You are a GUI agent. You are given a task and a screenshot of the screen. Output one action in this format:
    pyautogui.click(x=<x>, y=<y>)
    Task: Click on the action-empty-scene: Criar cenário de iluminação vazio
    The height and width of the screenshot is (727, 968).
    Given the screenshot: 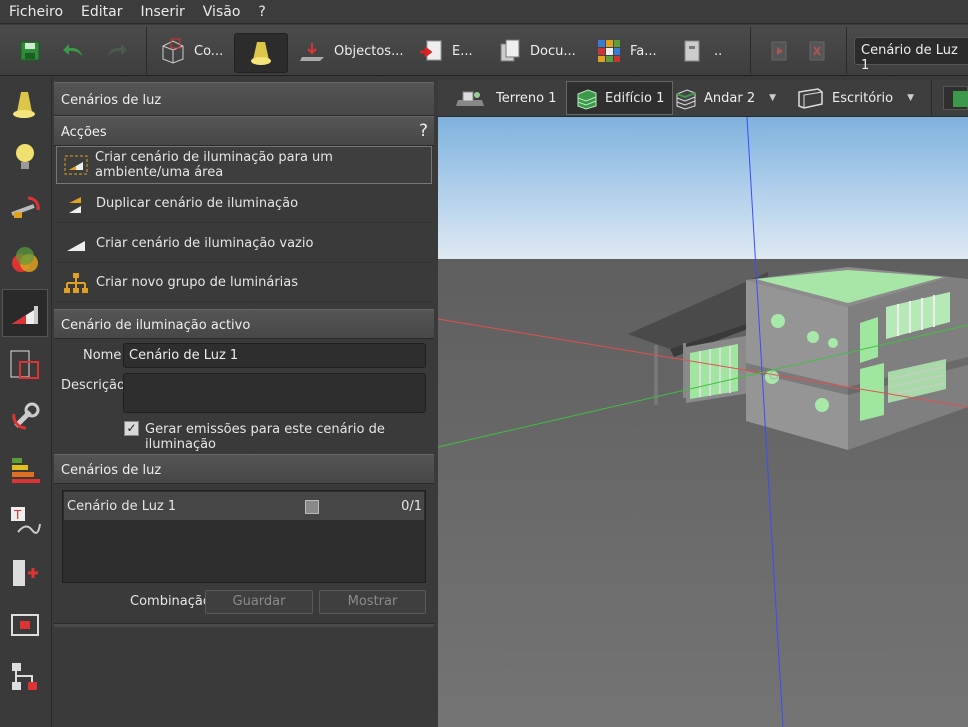 What is the action you would take?
    pyautogui.click(x=244, y=244)
    